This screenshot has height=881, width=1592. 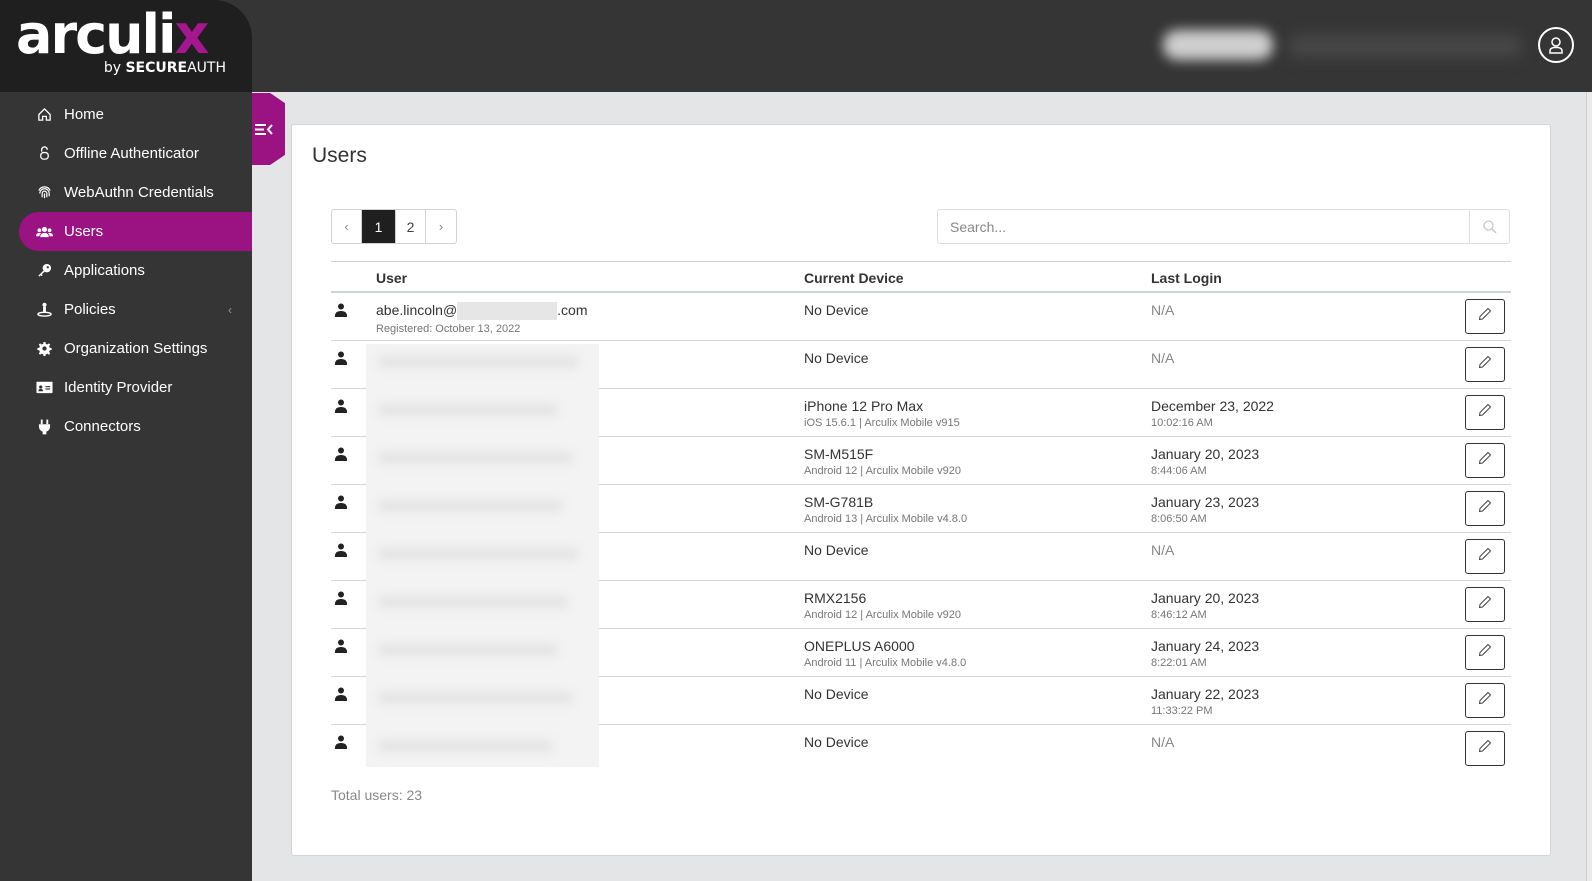 I want to click on logo-by: by, so click(x=112, y=68).